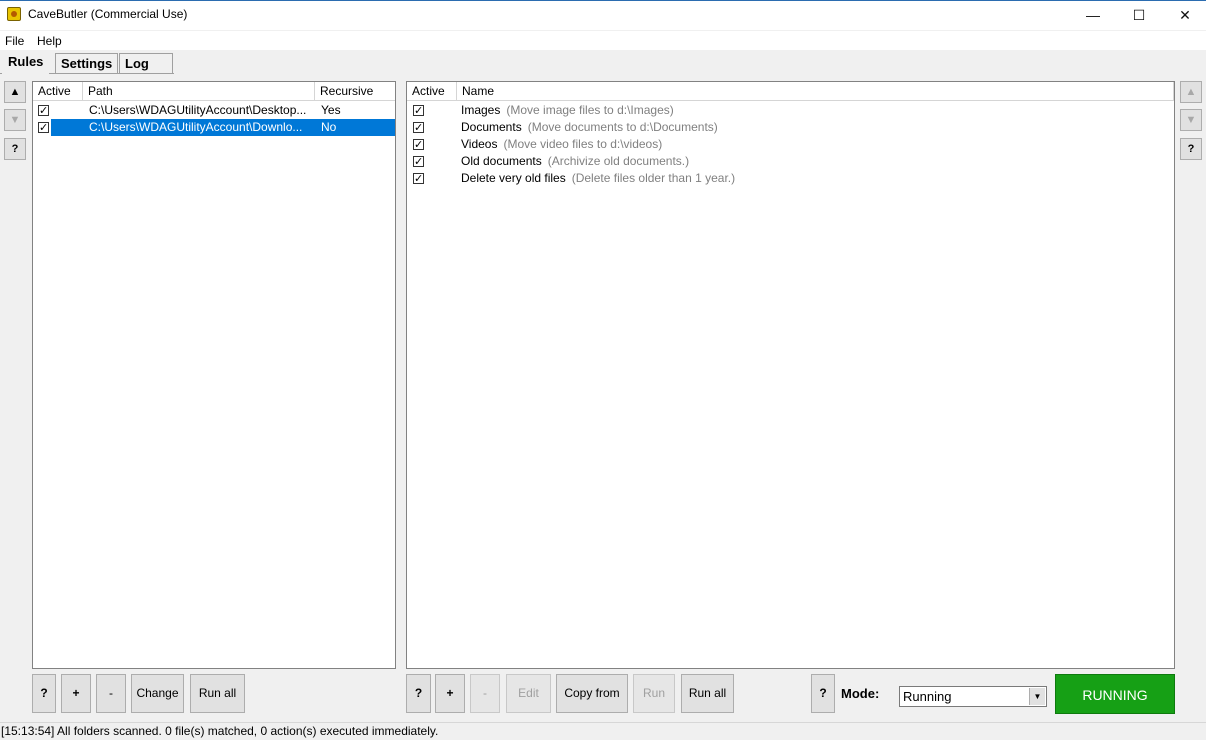 The image size is (1206, 740). Describe the element at coordinates (1037, 696) in the screenshot. I see `chevron-down-icon: ▼` at that location.